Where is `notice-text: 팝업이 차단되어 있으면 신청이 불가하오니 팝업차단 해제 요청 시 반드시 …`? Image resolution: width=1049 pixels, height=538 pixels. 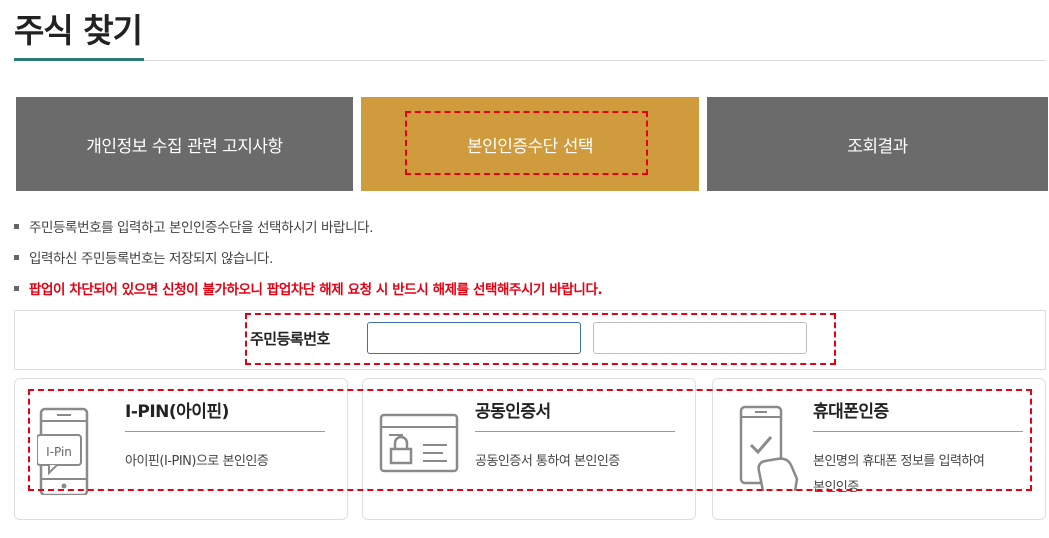
notice-text: 팝업이 차단되어 있으면 신청이 불가하오니 팝업차단 해제 요청 시 반드시 … is located at coordinates (316, 290).